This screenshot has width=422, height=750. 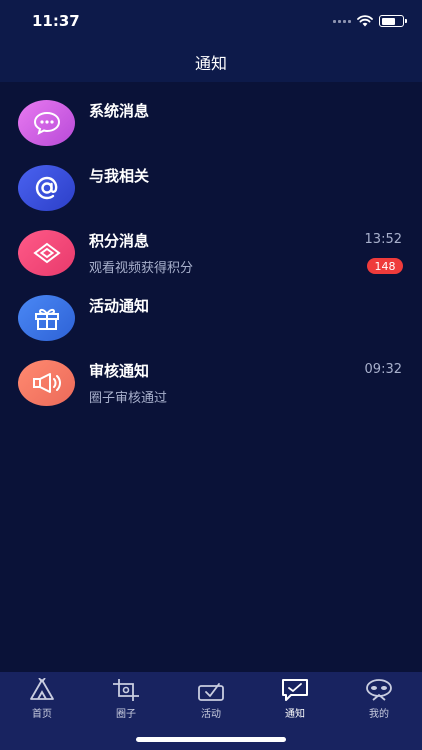 I want to click on item-time: 09:32, so click(x=383, y=369).